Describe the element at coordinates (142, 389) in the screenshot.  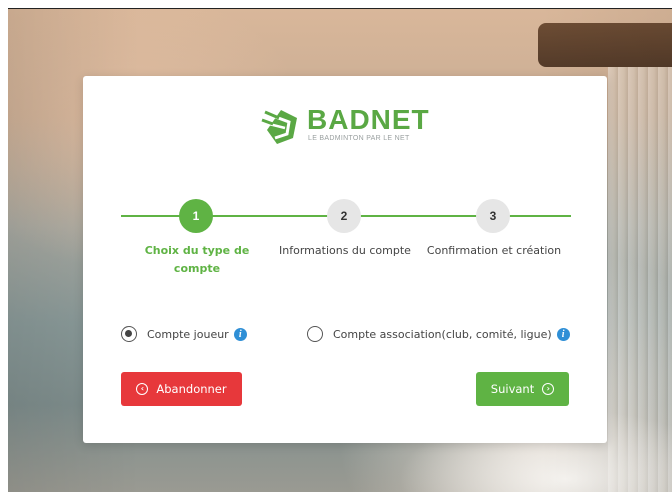
I see `chevron-left-circle-icon: ‹` at that location.